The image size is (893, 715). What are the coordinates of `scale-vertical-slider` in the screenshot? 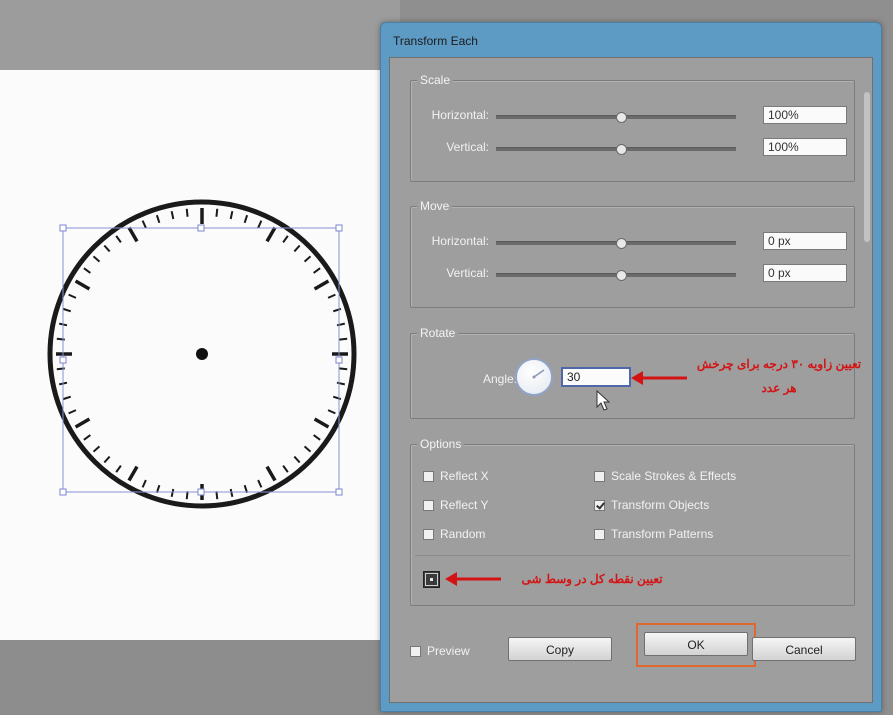 It's located at (616, 149).